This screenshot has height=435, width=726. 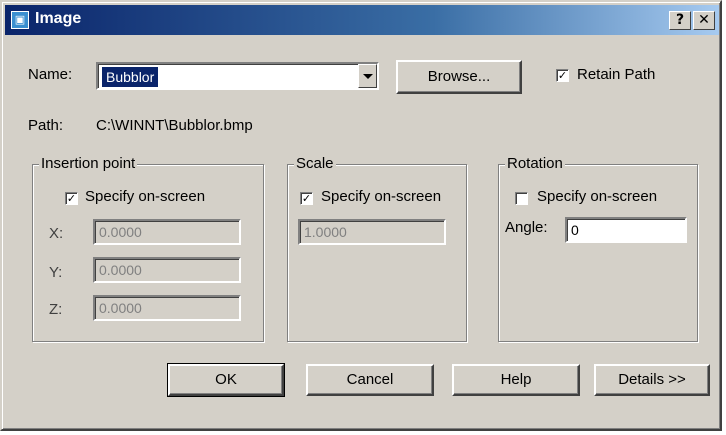 I want to click on angle-field: 0, so click(x=626, y=230).